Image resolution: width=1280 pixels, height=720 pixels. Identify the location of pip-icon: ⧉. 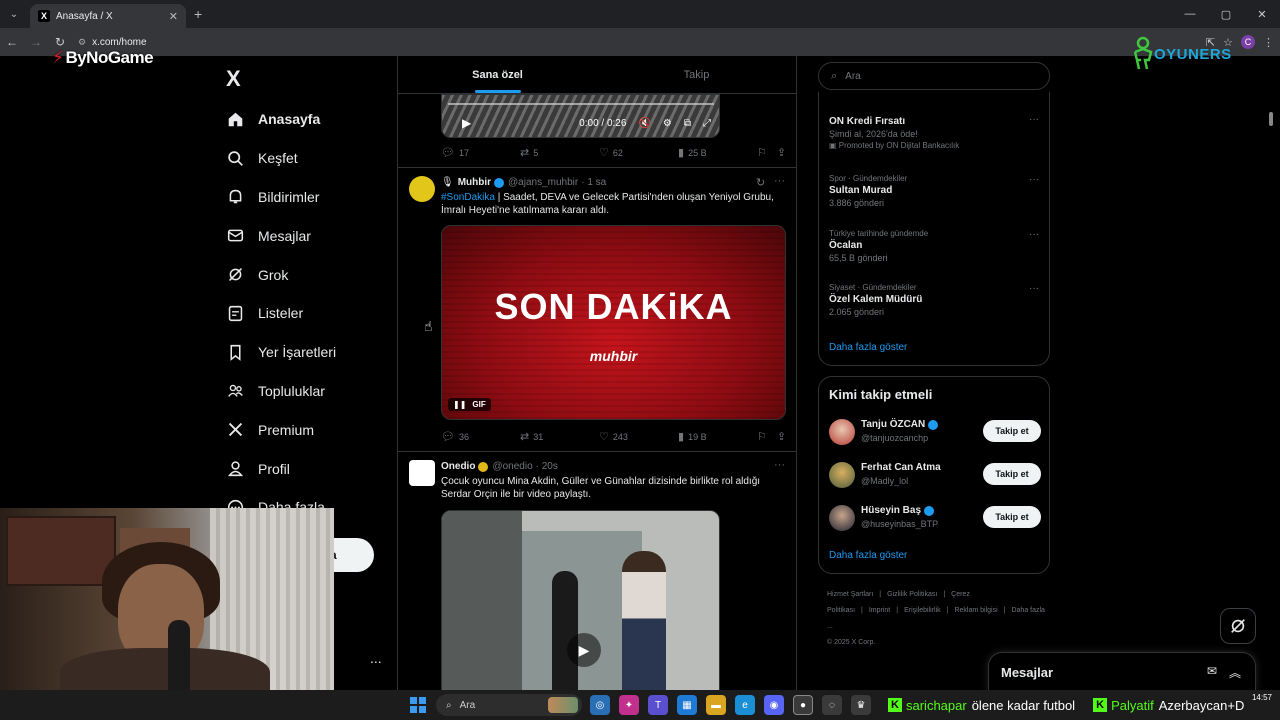
(687, 123).